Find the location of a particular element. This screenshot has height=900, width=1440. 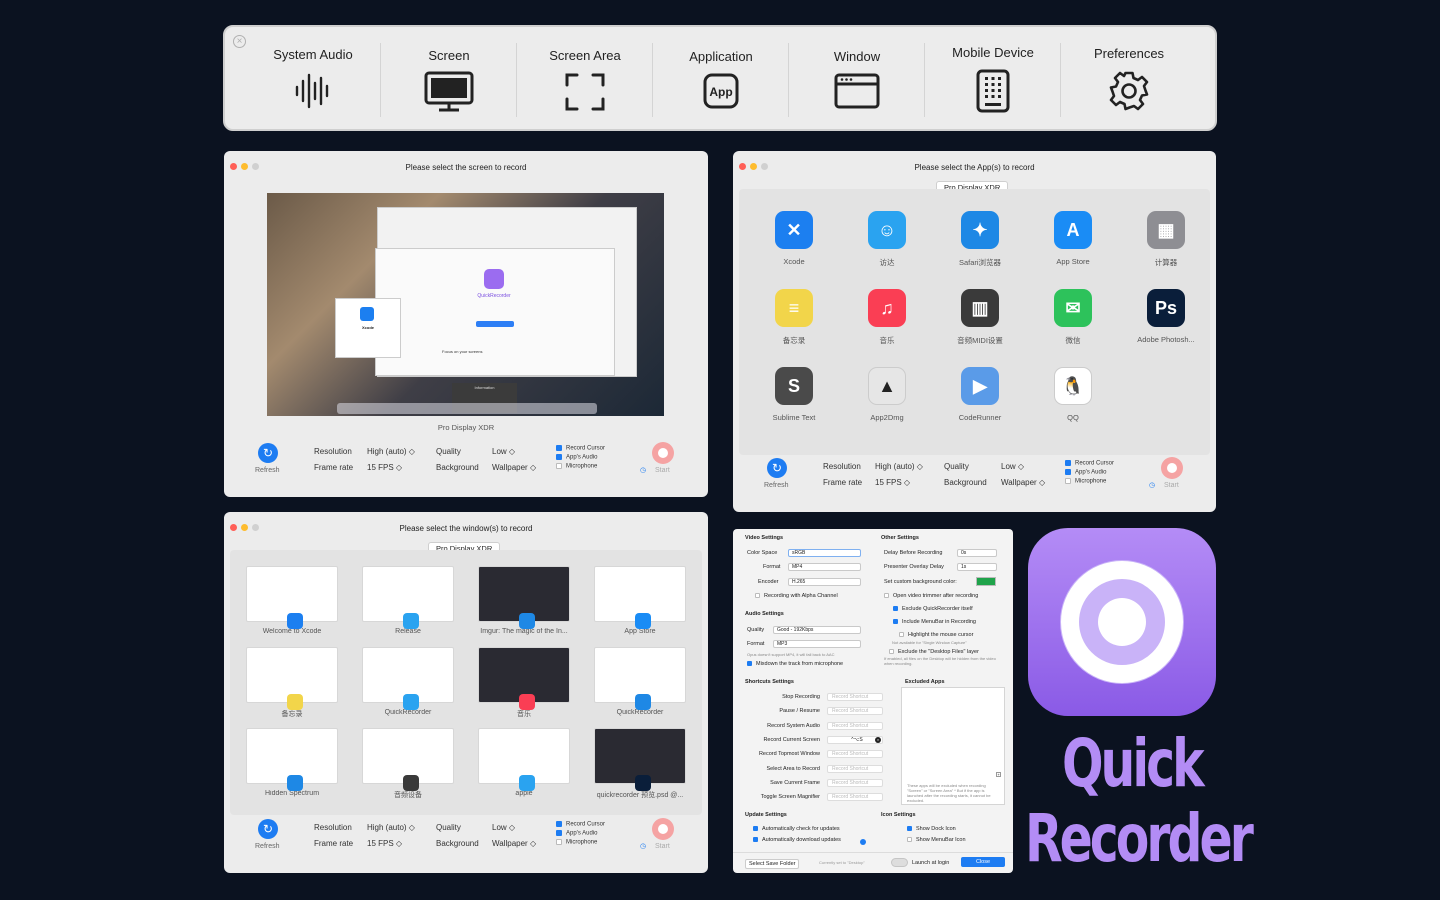

window-thumbnail: App Store is located at coordinates (640, 603).